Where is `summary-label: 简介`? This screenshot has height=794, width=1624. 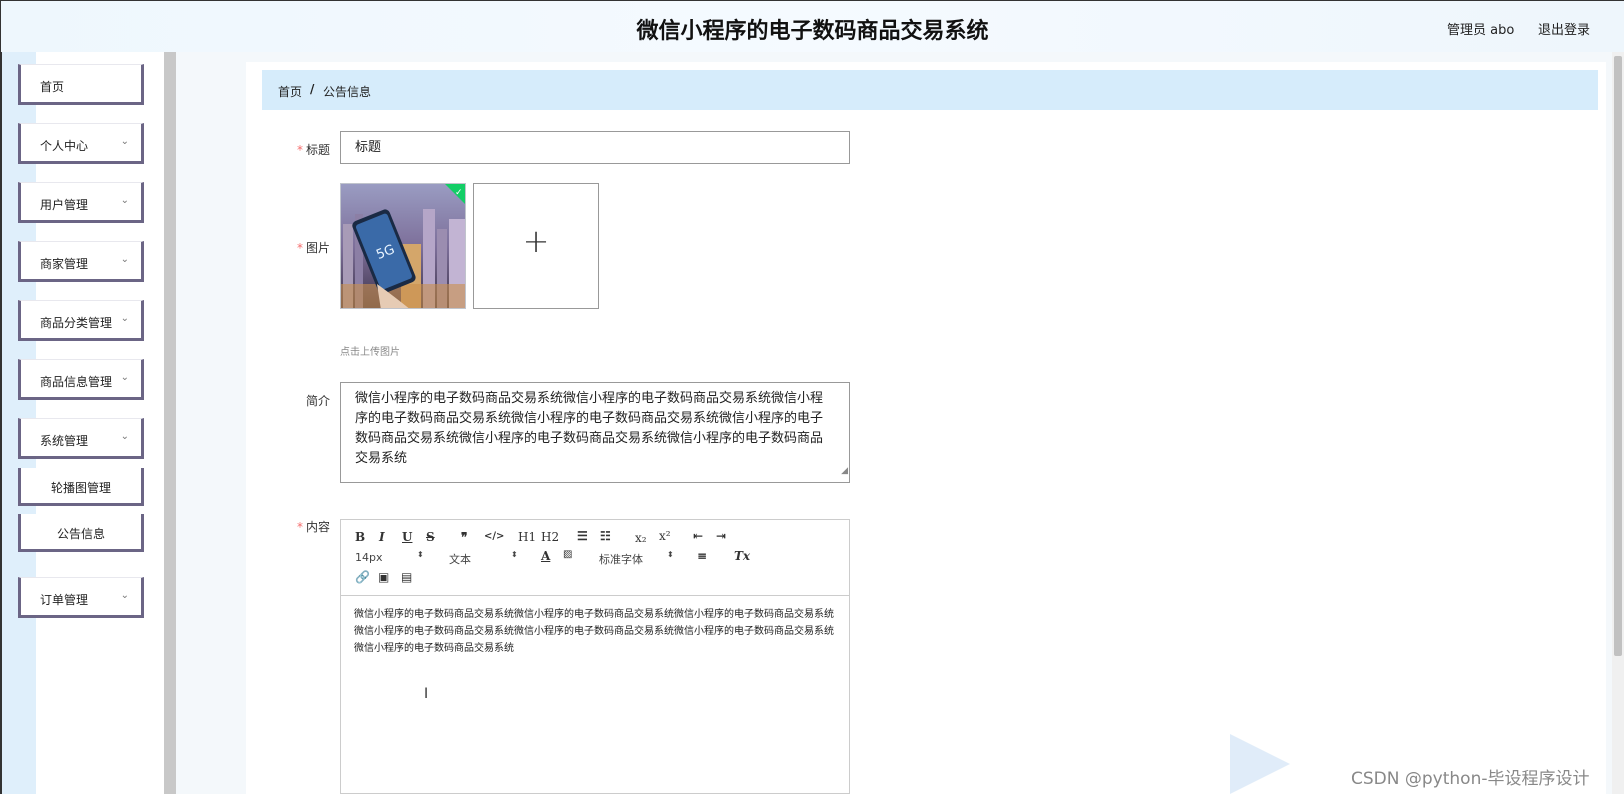
summary-label: 简介 is located at coordinates (317, 401).